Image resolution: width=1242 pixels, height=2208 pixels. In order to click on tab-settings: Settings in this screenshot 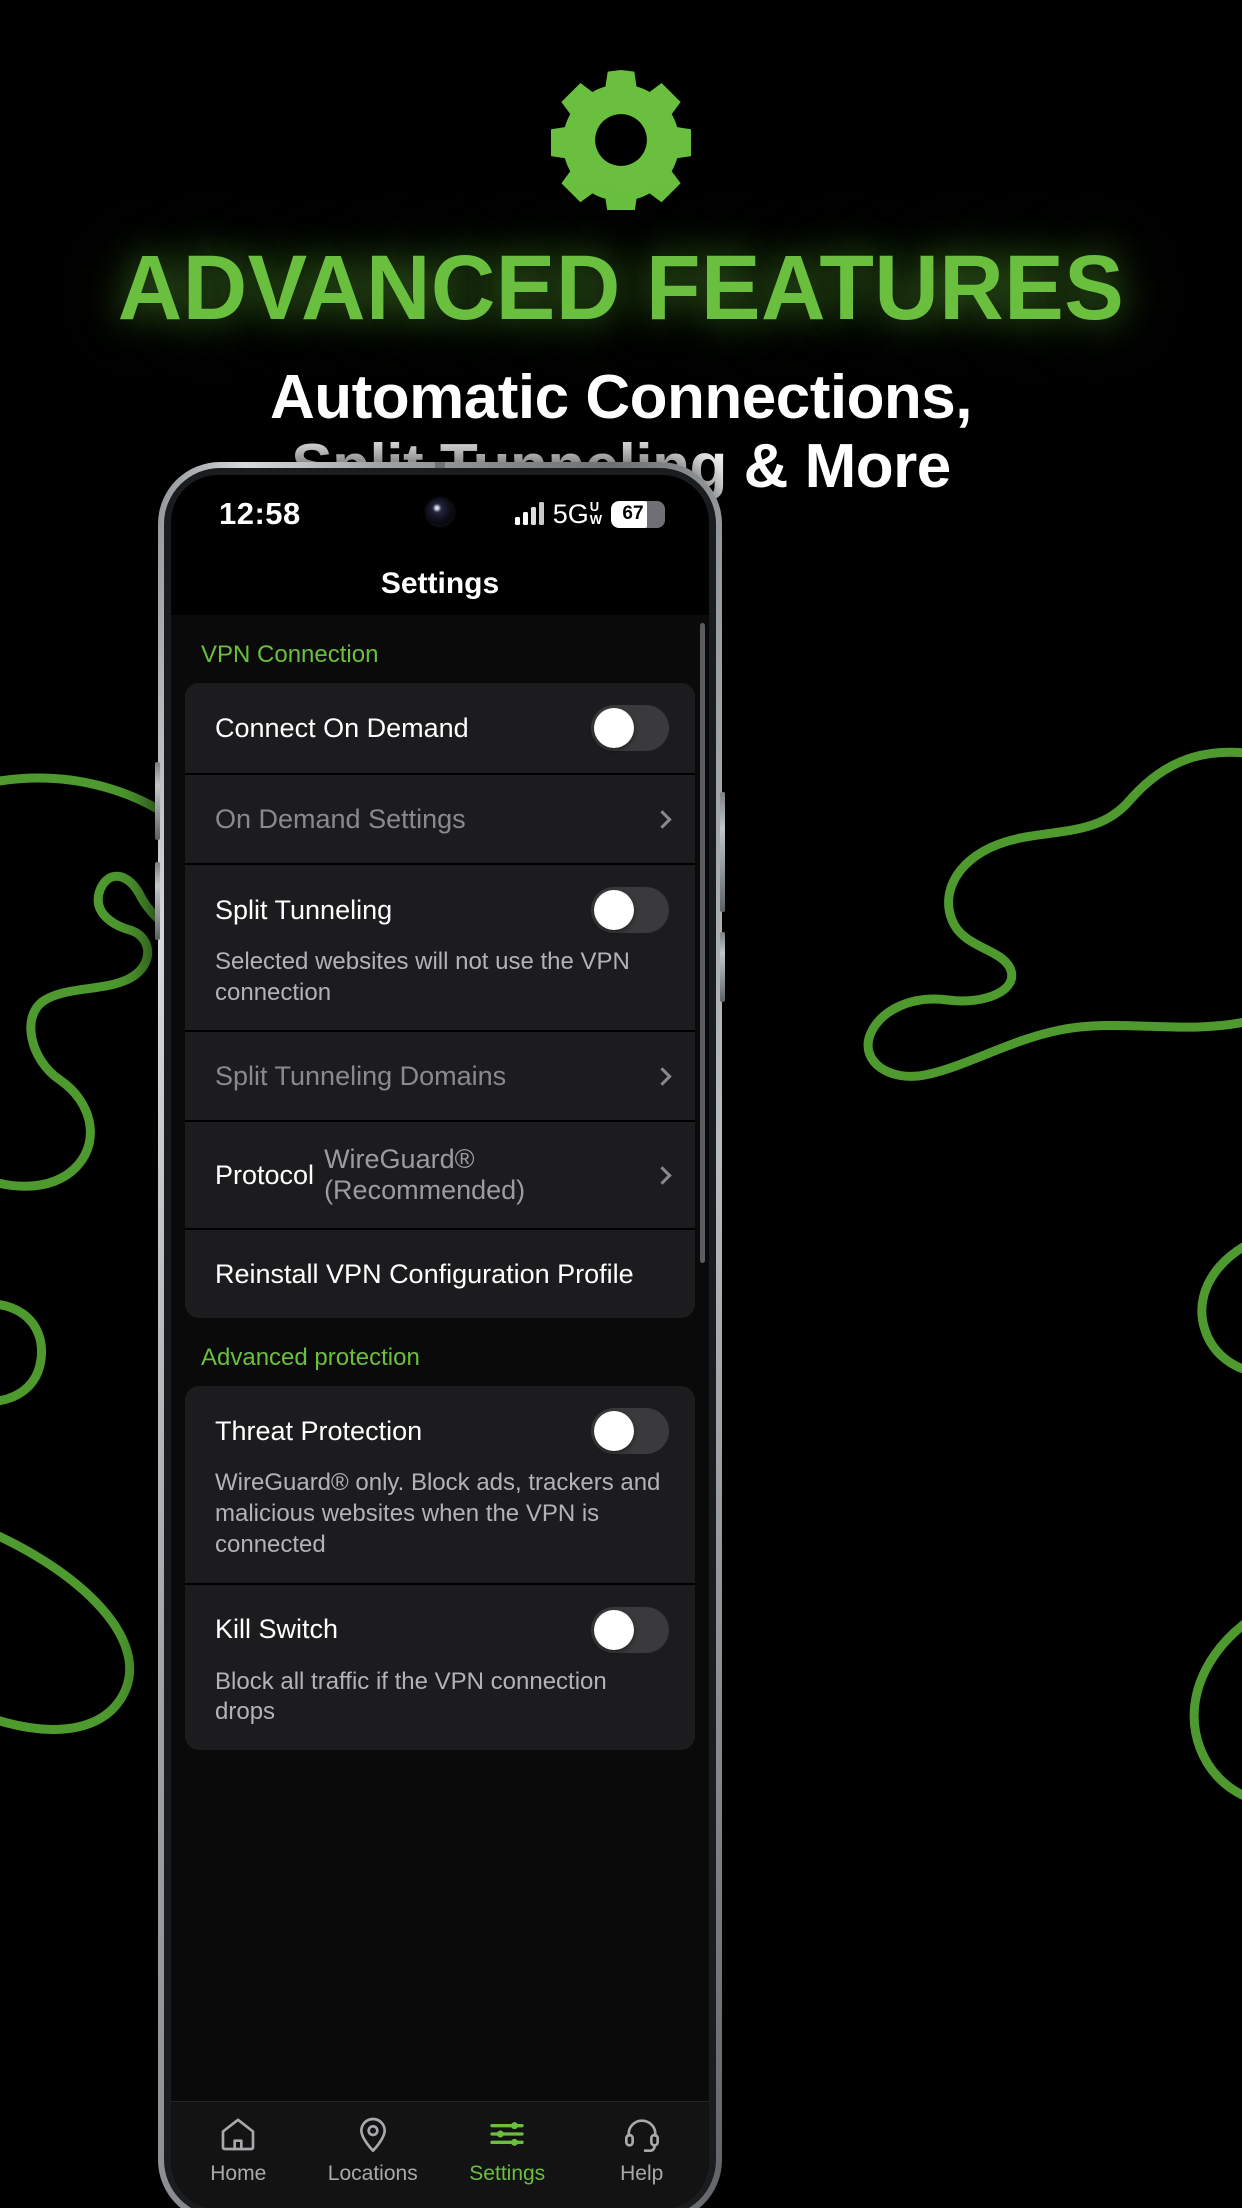, I will do `click(507, 2150)`.